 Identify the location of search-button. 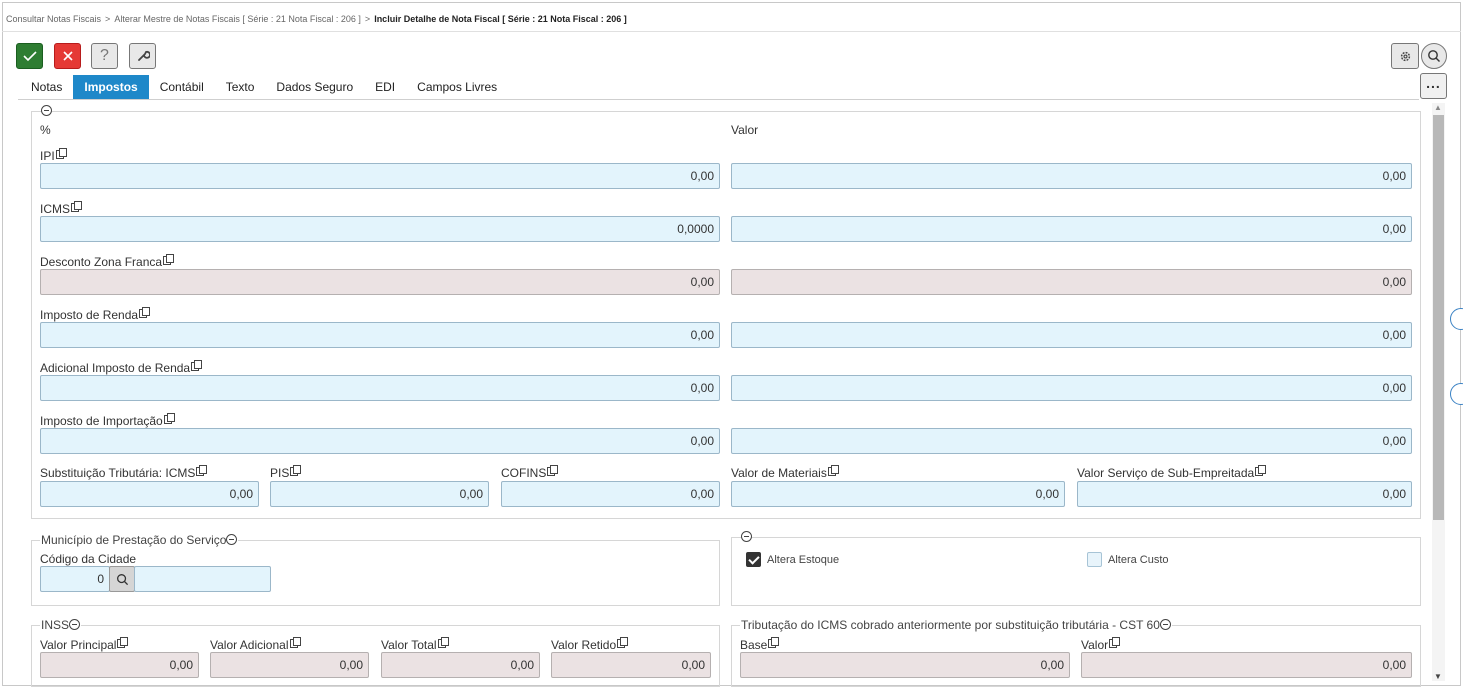
(1434, 56).